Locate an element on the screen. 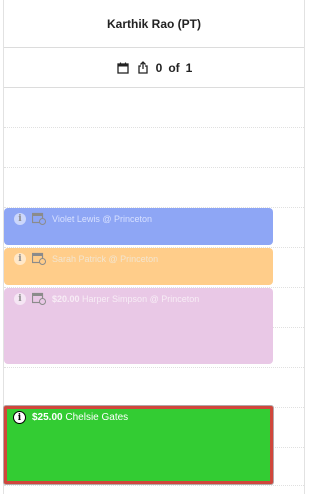 The image size is (320, 494). column-divider-right is located at coordinates (304, 247).